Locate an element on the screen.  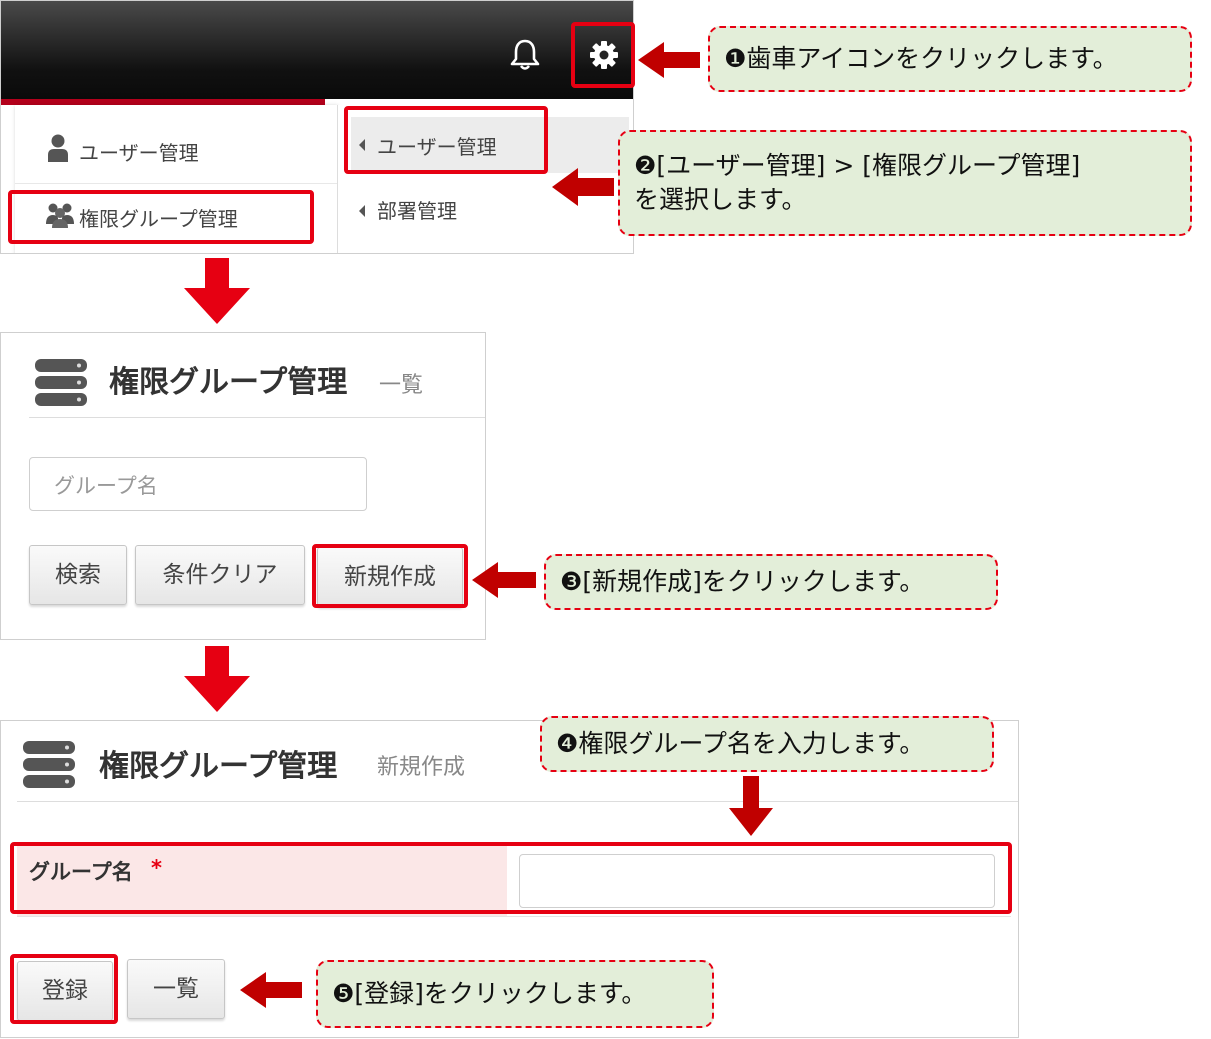
highlight-register-button is located at coordinates (64, 989).